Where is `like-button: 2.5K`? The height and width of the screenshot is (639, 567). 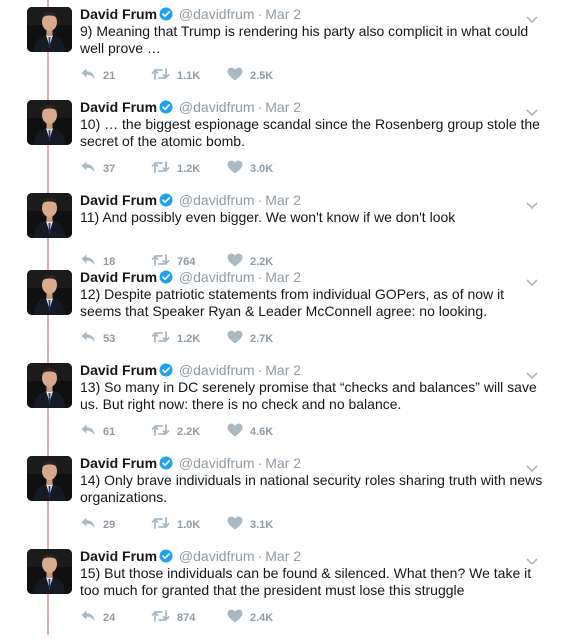 like-button: 2.5K is located at coordinates (250, 76).